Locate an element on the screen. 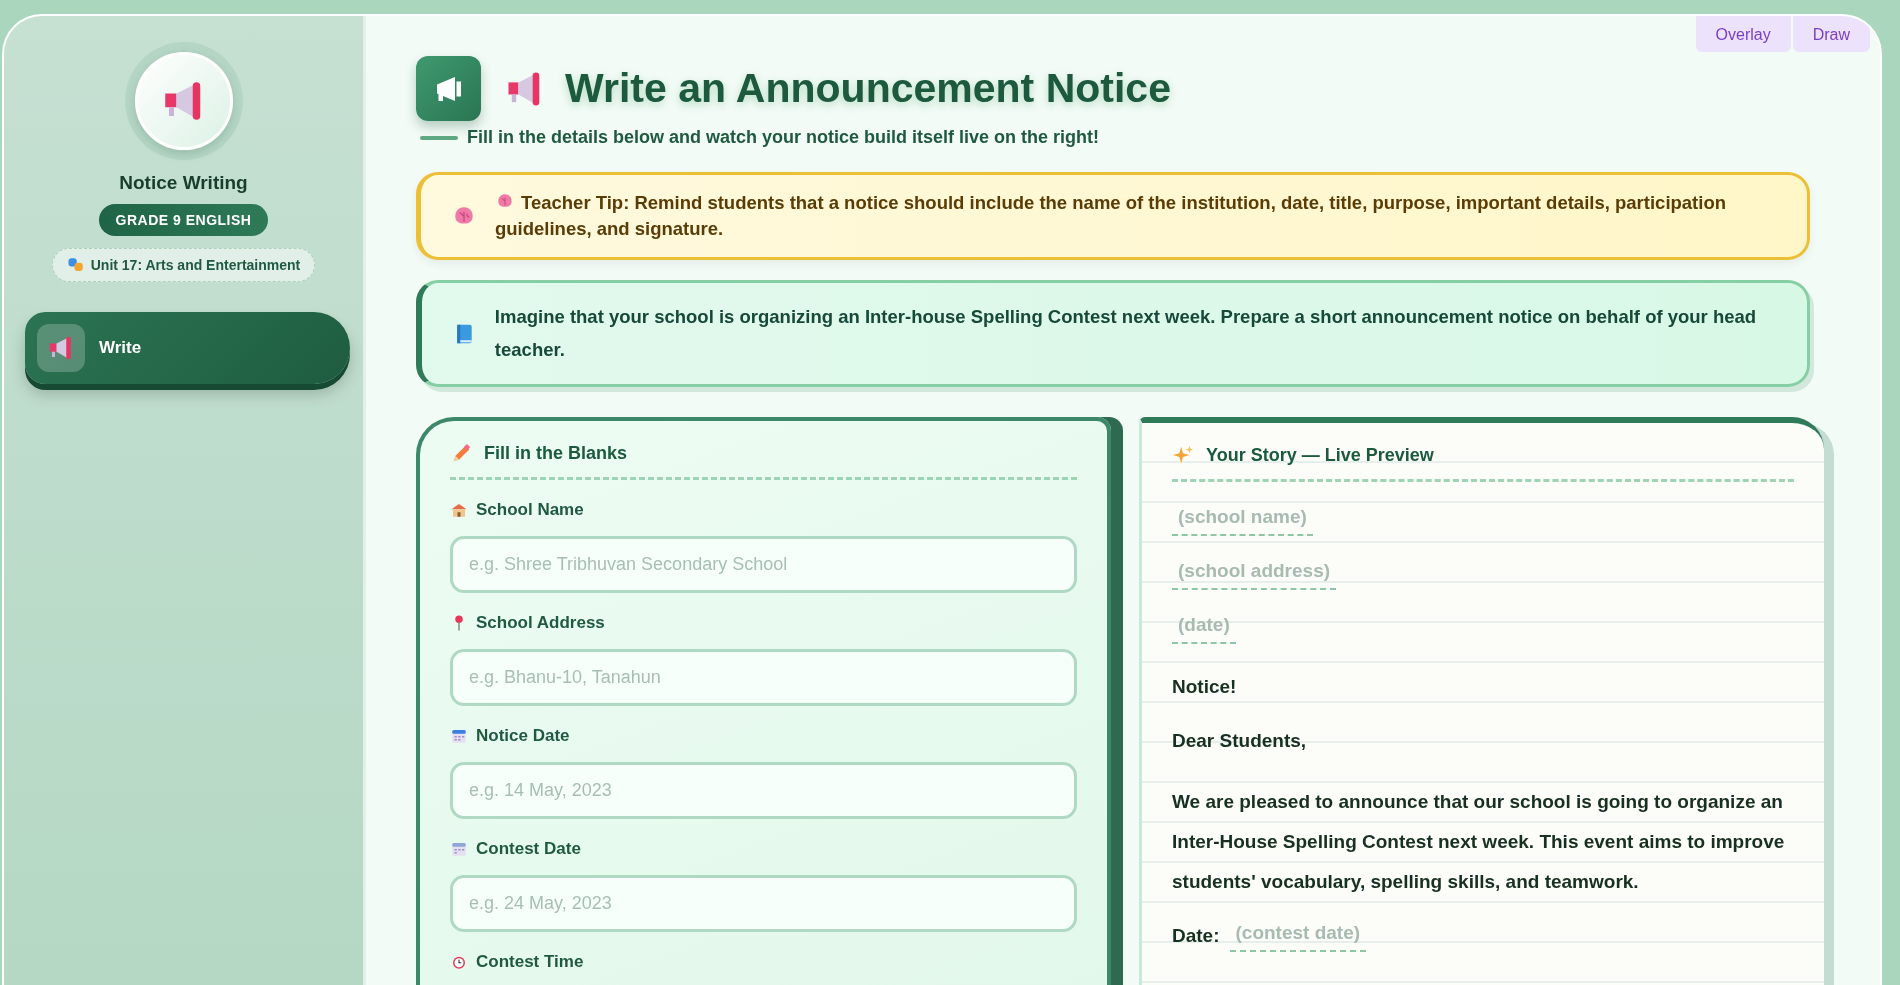  page-subtitle: Fill in the details below and watch your notice build itself live on the right! is located at coordinates (783, 137).